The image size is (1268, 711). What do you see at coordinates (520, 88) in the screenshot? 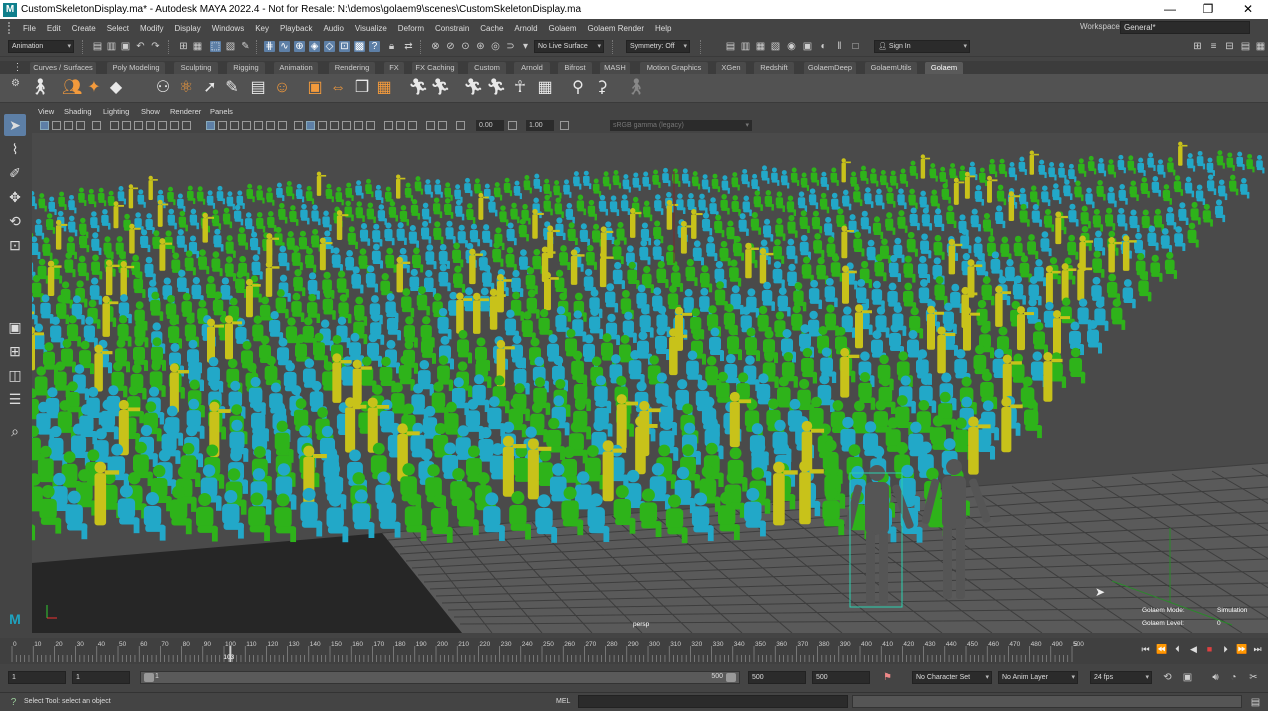
I see `golaem-skeleton-icon: ☥` at bounding box center [520, 88].